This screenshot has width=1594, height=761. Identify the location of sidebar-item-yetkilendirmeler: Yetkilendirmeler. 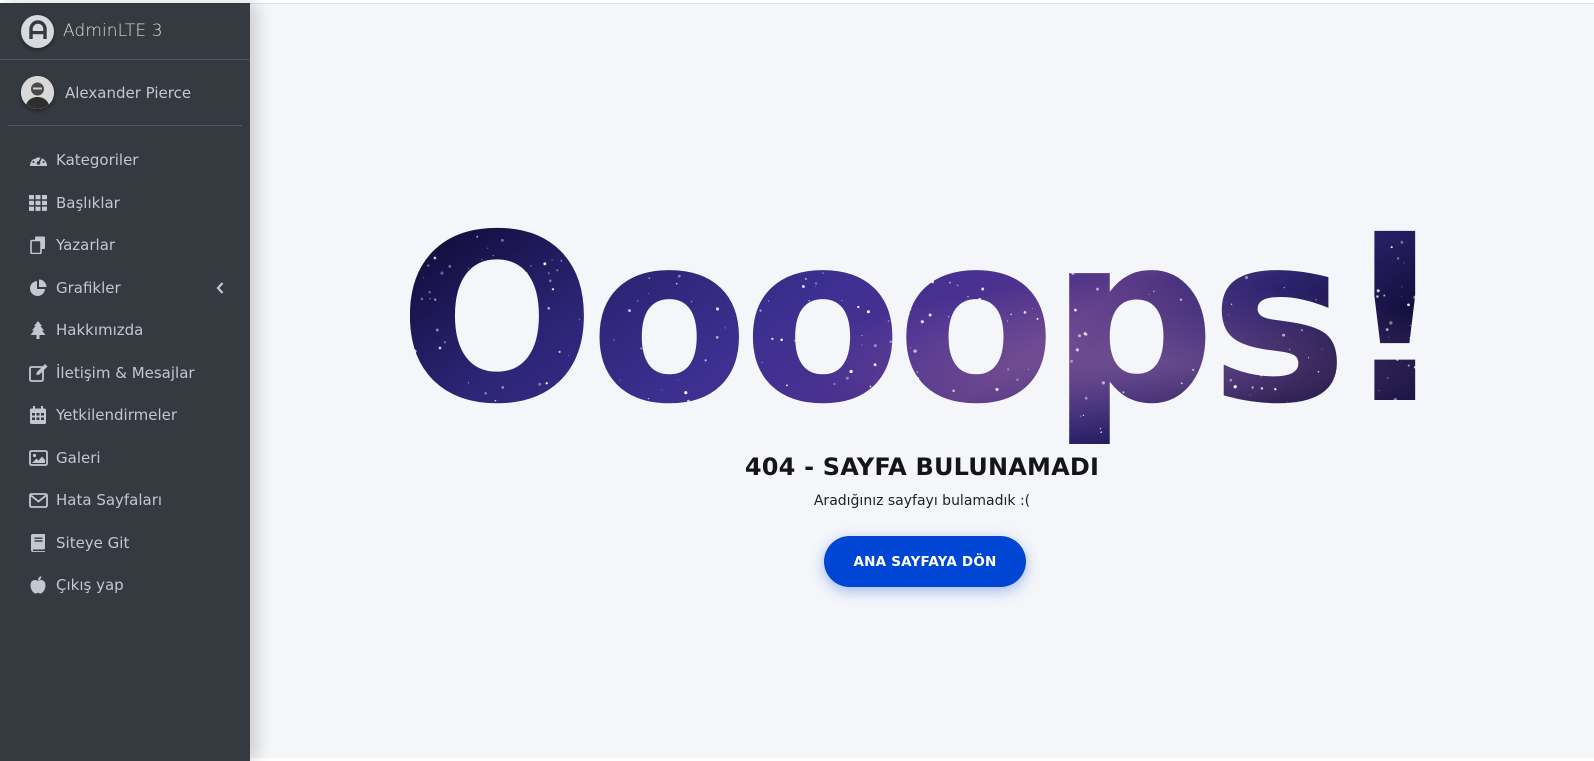
(125, 415).